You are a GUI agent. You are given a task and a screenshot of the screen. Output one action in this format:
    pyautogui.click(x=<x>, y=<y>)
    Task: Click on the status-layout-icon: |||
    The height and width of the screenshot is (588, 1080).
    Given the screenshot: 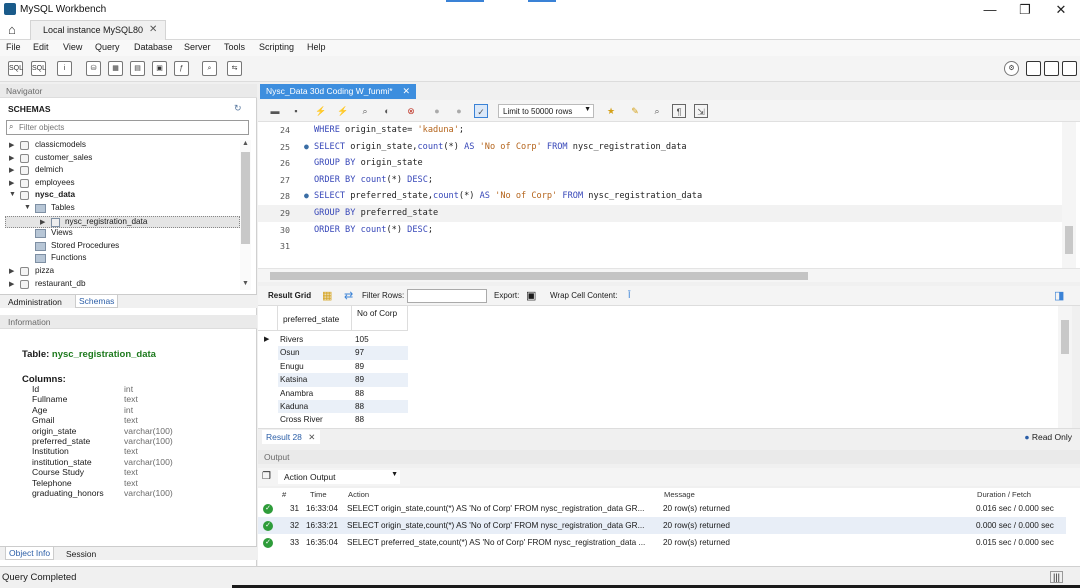 What is the action you would take?
    pyautogui.click(x=1057, y=577)
    